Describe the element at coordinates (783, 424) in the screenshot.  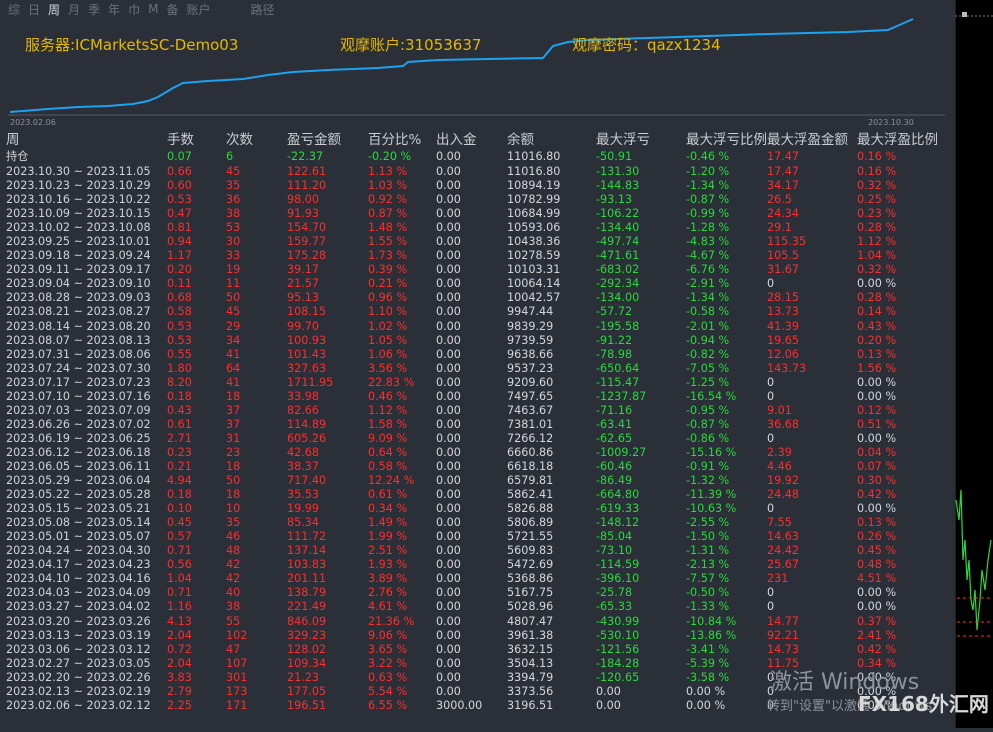
I see `table-cell: 36.68` at that location.